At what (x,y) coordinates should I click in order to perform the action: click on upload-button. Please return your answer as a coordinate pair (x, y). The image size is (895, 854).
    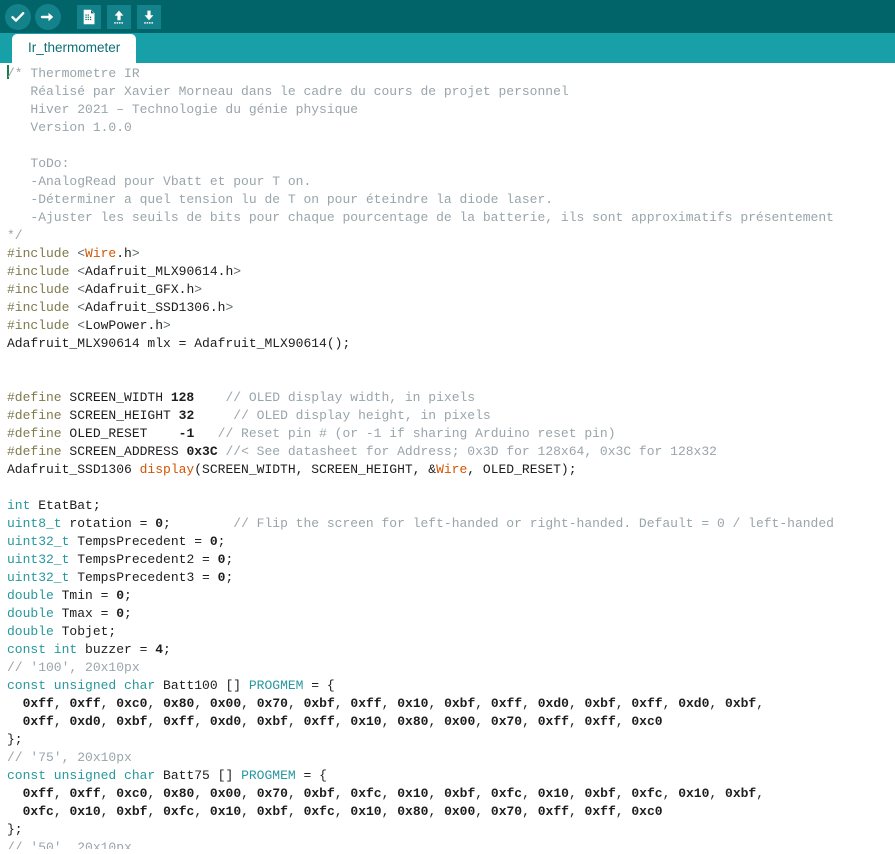
    Looking at the image, I should click on (48, 16).